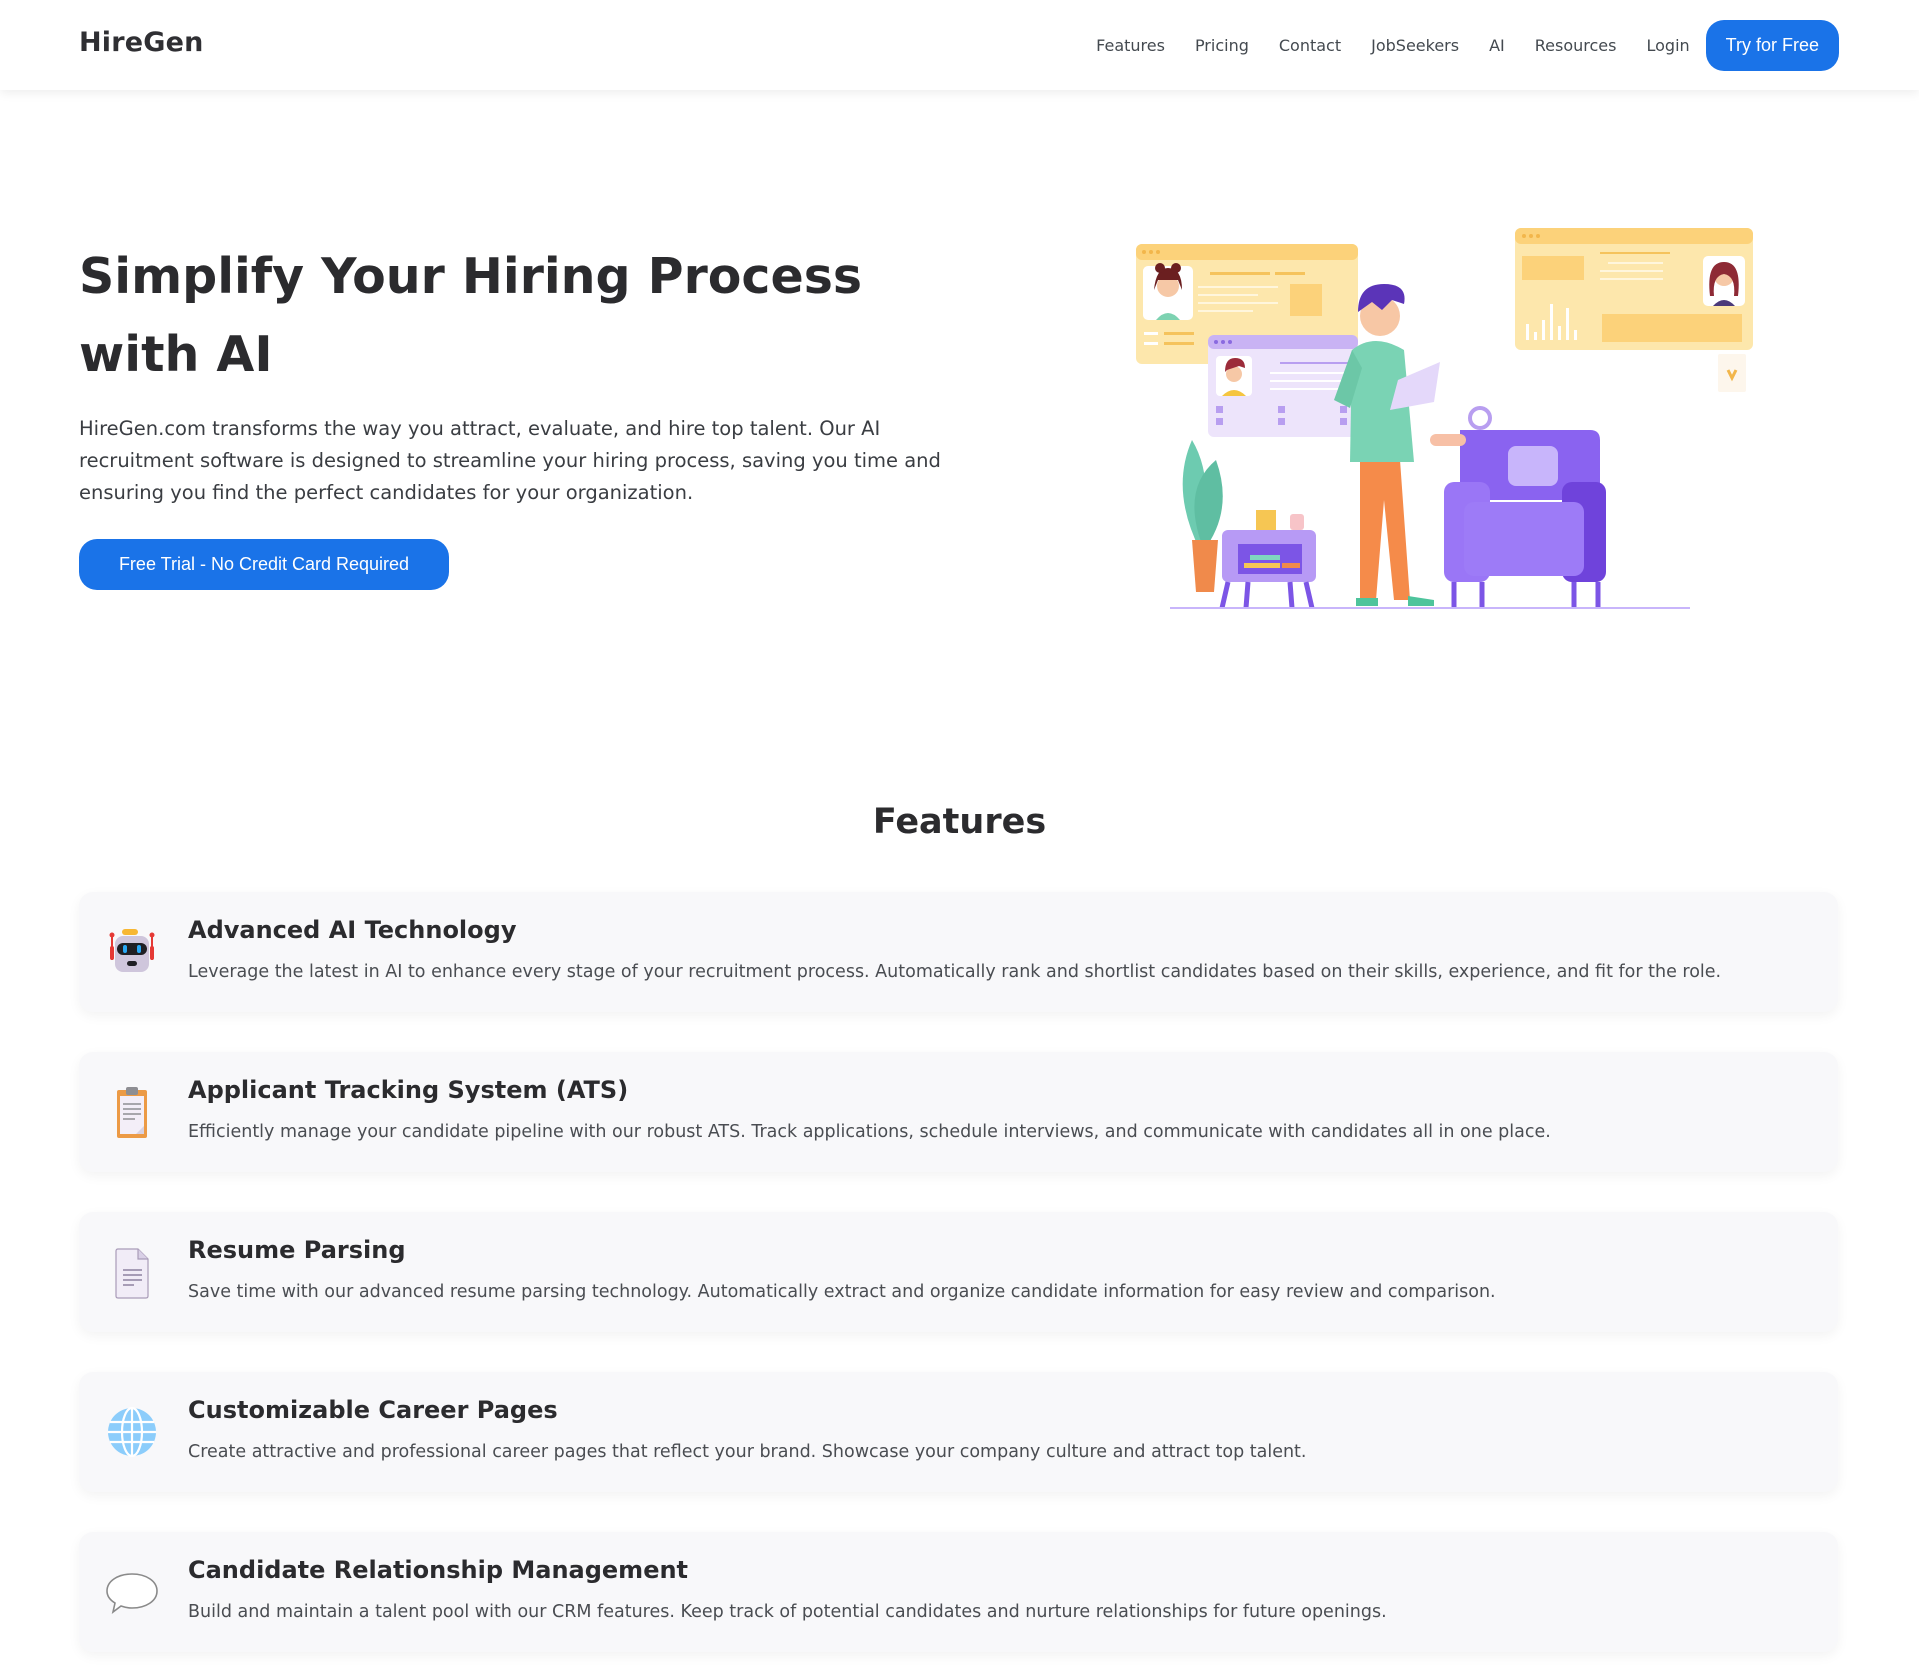 The height and width of the screenshot is (1674, 1919). I want to click on hiring-illustration, so click(1444, 418).